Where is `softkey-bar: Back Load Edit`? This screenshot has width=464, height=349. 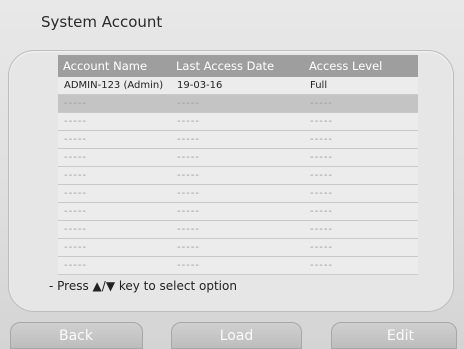
softkey-bar: Back Load Edit is located at coordinates (232, 335).